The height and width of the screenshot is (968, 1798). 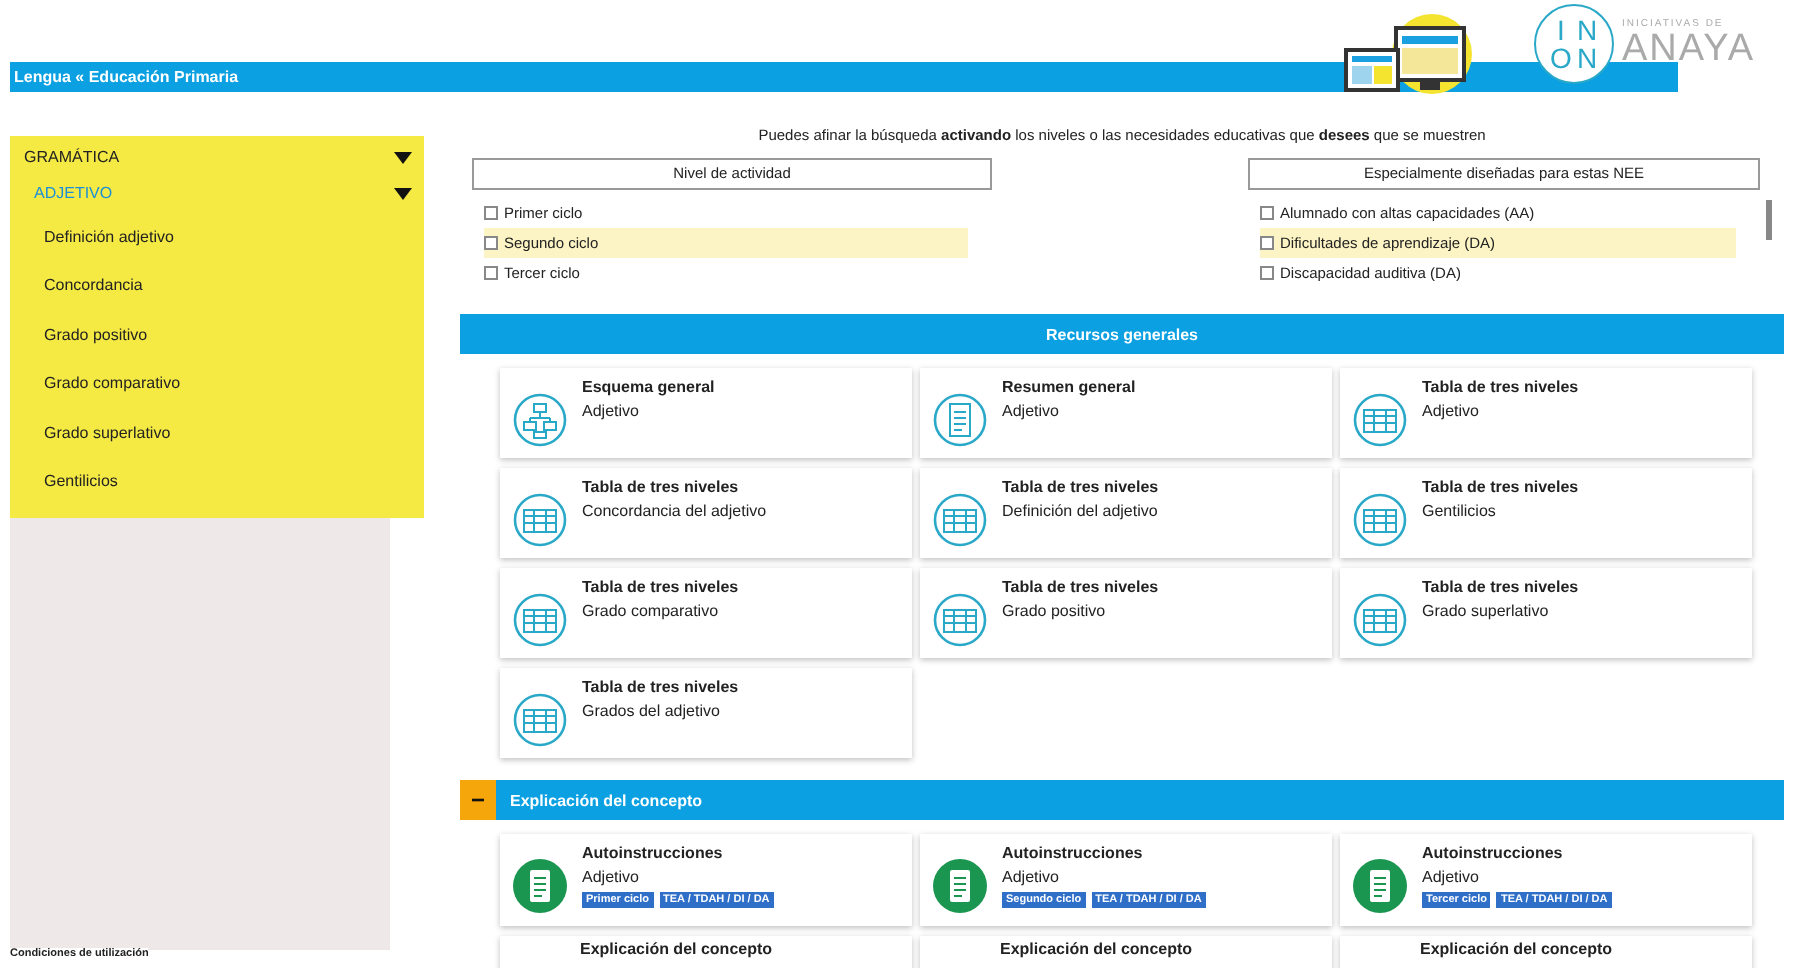 What do you see at coordinates (1126, 413) in the screenshot?
I see `resource-card: Resumen general Adjetivo` at bounding box center [1126, 413].